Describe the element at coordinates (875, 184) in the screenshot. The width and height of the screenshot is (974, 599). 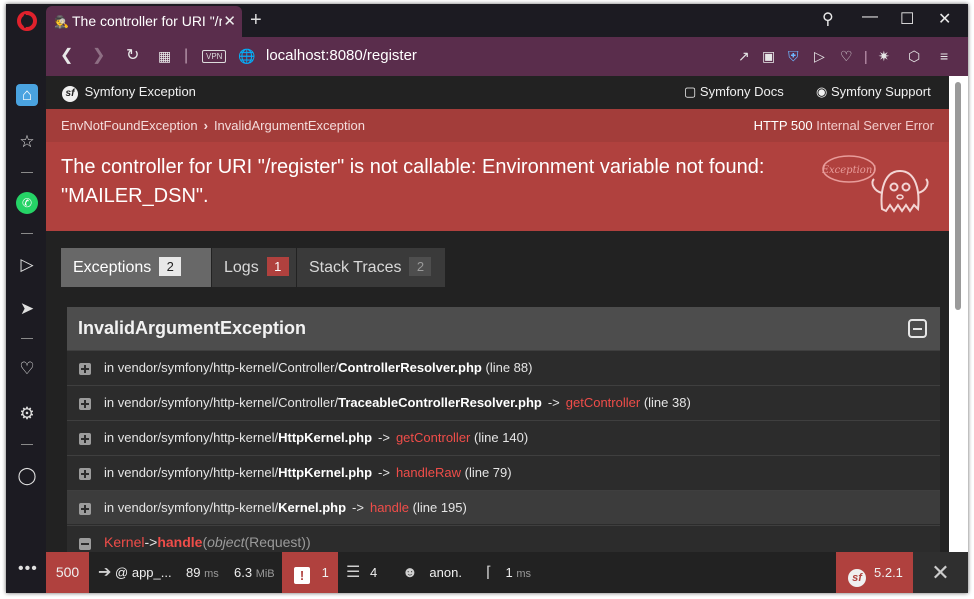
I see `exception-ghost-icon: Exception!` at that location.